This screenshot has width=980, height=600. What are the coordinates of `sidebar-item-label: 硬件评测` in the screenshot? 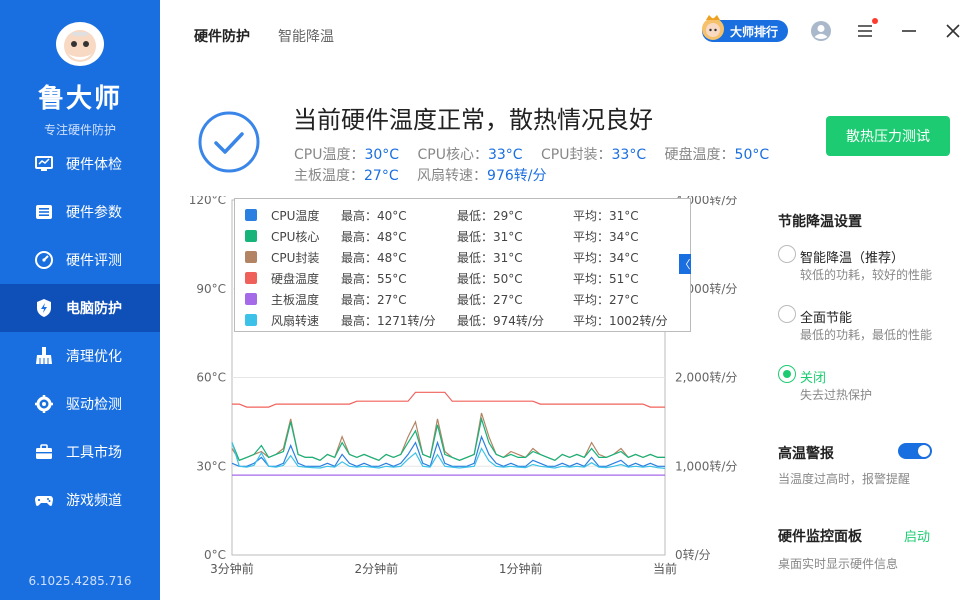 It's located at (94, 261).